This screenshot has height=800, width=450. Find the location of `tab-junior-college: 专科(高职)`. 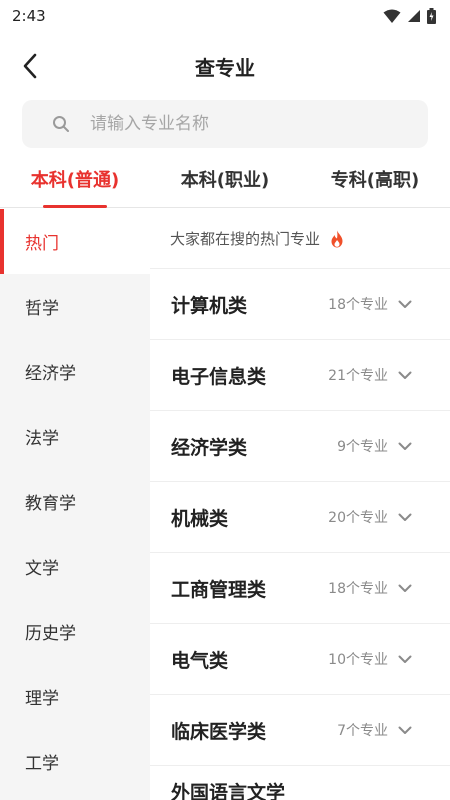

tab-junior-college: 专科(高职) is located at coordinates (375, 179).